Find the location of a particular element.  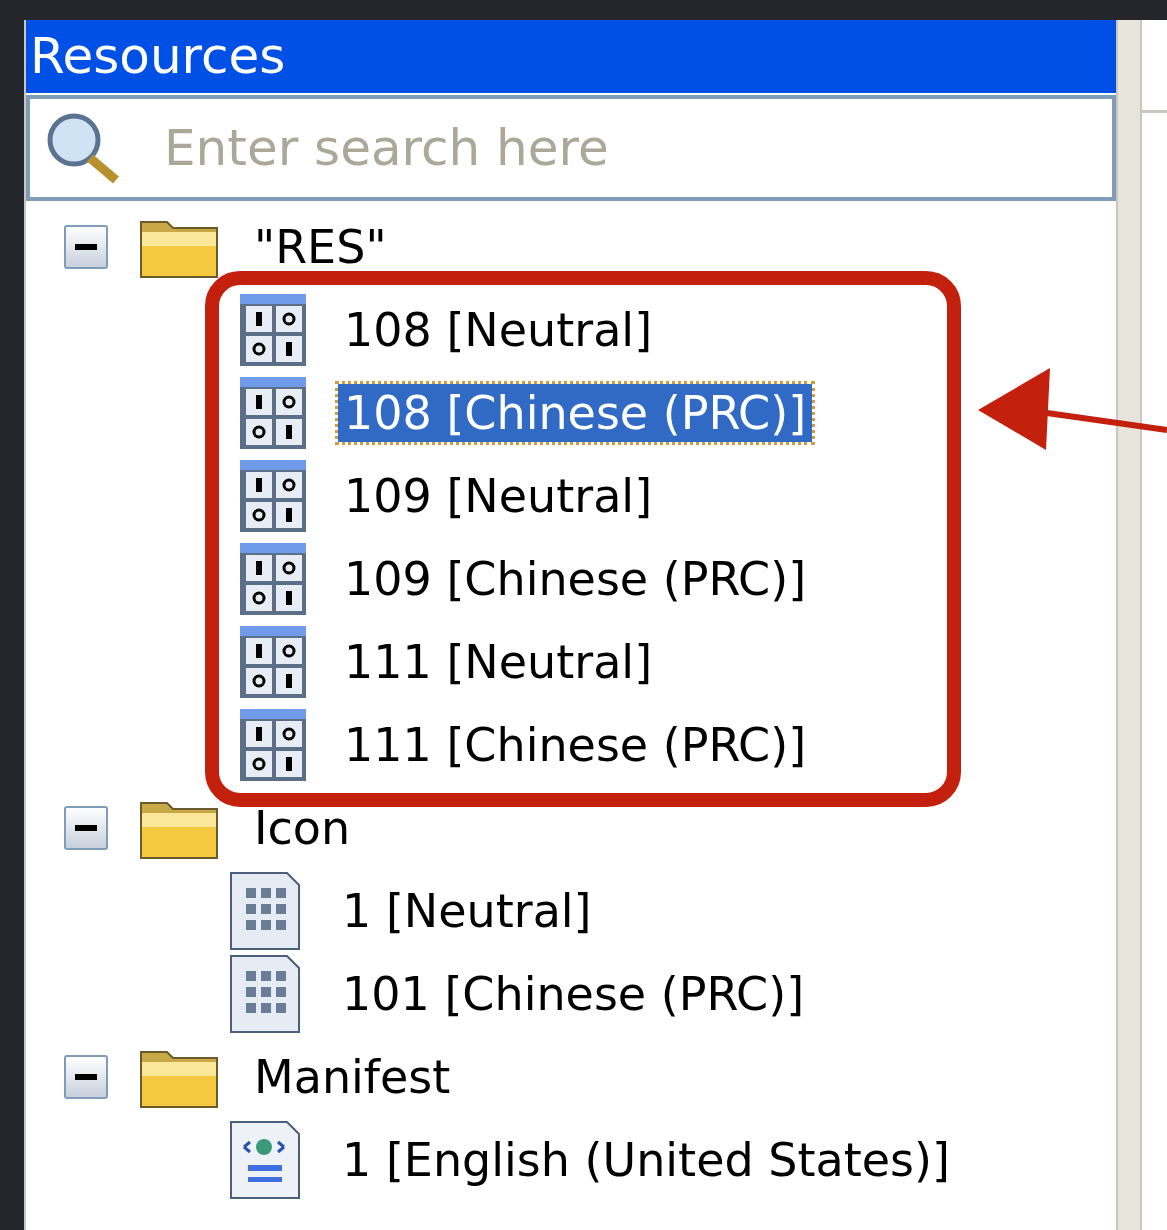

tree-node-label: "RES" is located at coordinates (320, 246).